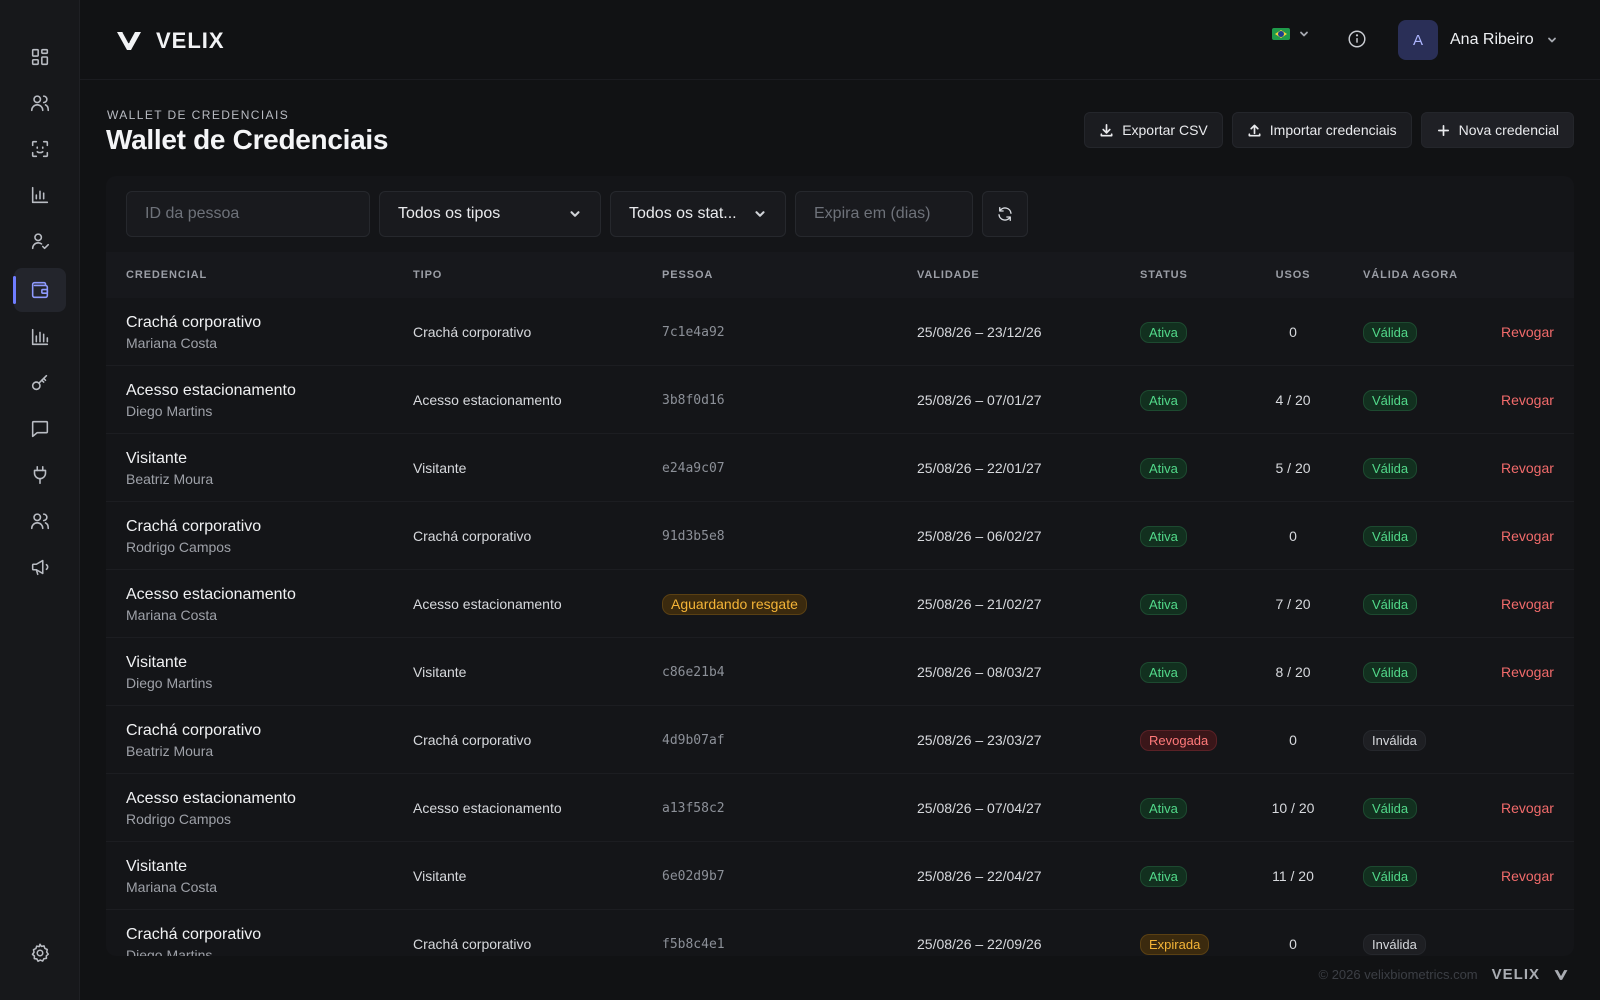 The height and width of the screenshot is (1000, 1600). I want to click on import-credentials-button: Importar credenciais, so click(1321, 130).